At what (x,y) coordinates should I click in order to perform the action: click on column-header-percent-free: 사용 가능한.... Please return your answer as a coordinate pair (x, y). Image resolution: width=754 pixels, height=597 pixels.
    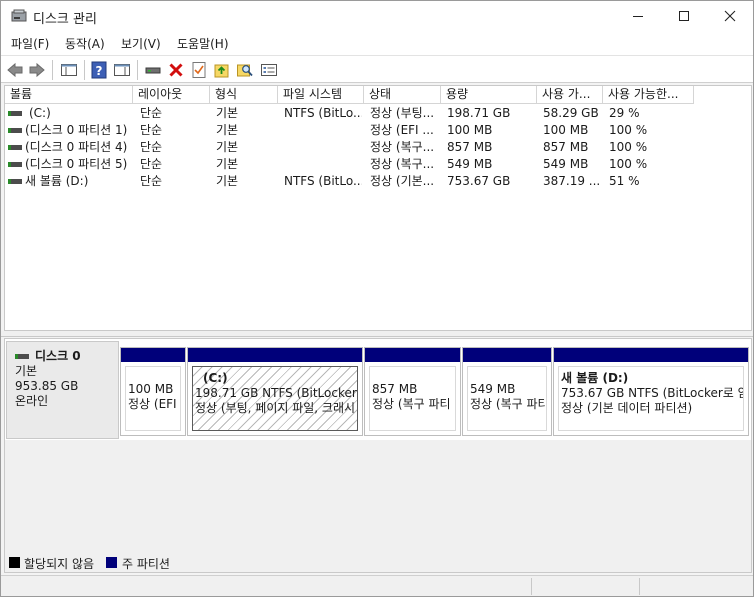
    Looking at the image, I should click on (648, 95).